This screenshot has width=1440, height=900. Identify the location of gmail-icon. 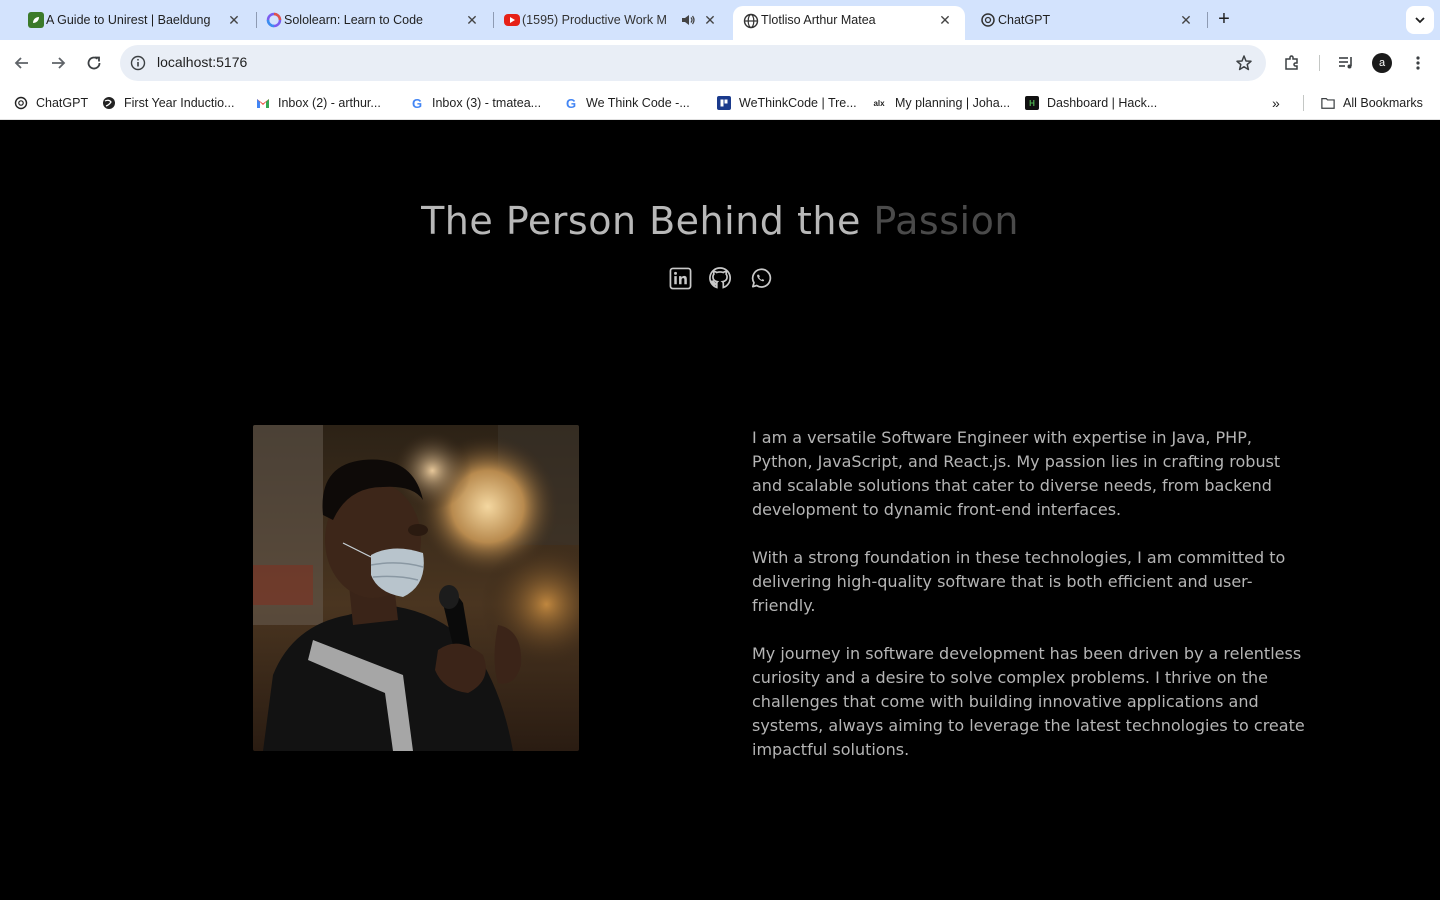
(263, 103).